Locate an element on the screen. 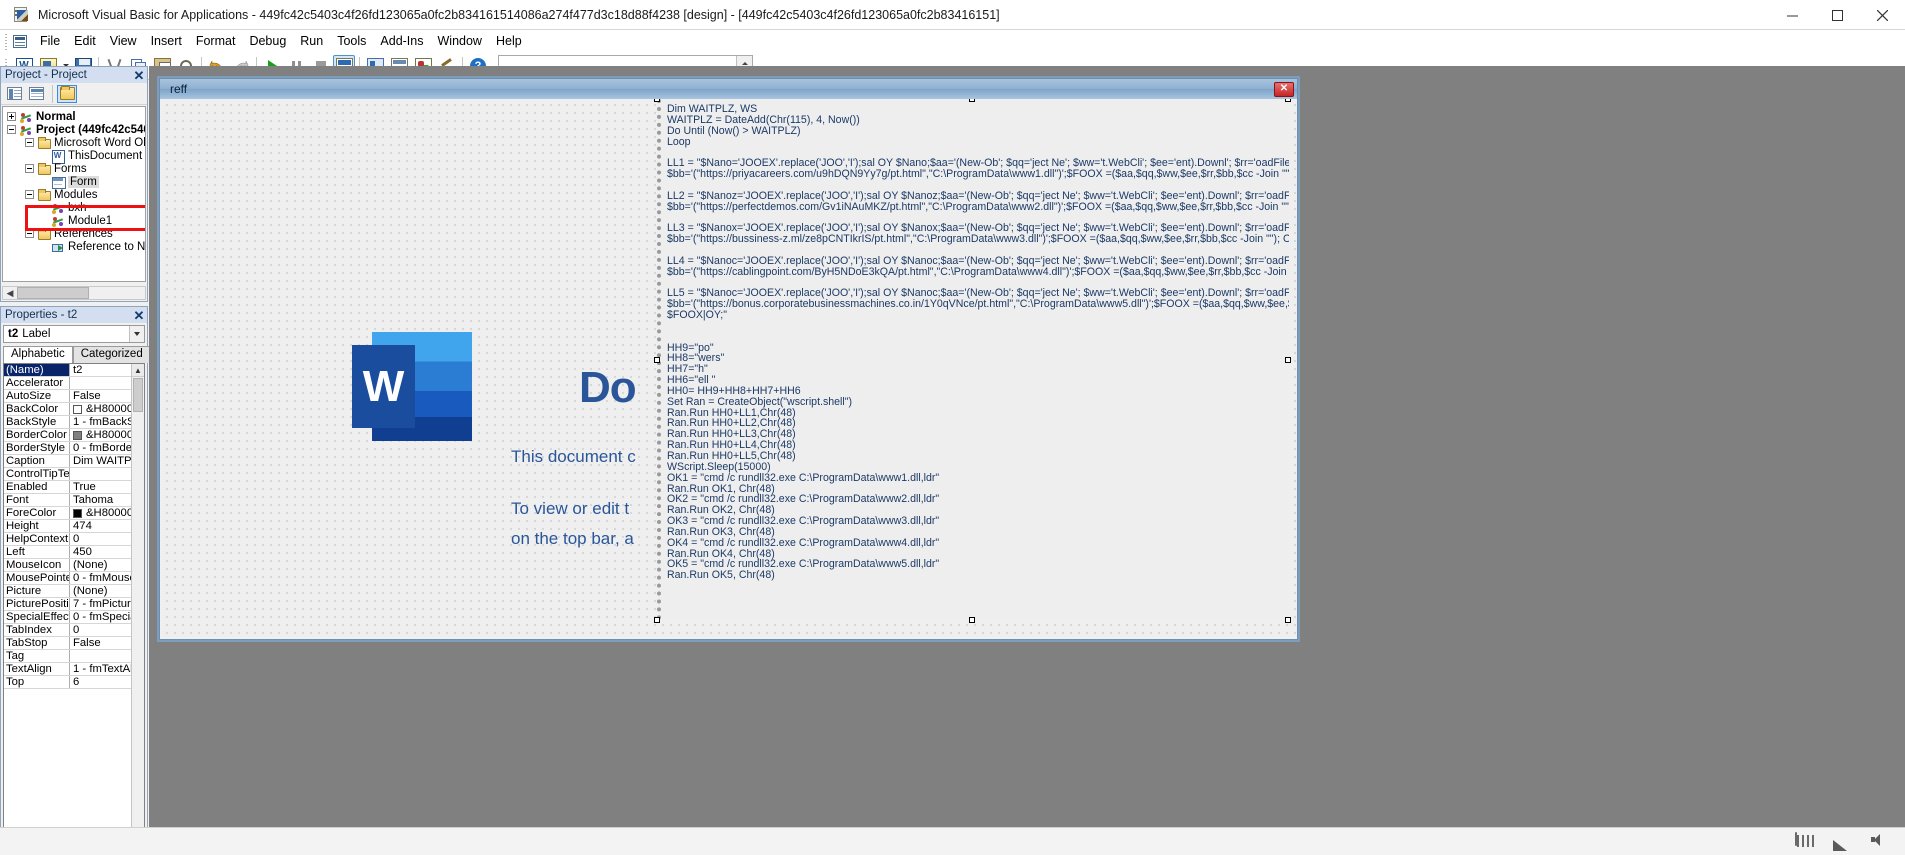 The height and width of the screenshot is (855, 1905). view-code-button is located at coordinates (14, 94).